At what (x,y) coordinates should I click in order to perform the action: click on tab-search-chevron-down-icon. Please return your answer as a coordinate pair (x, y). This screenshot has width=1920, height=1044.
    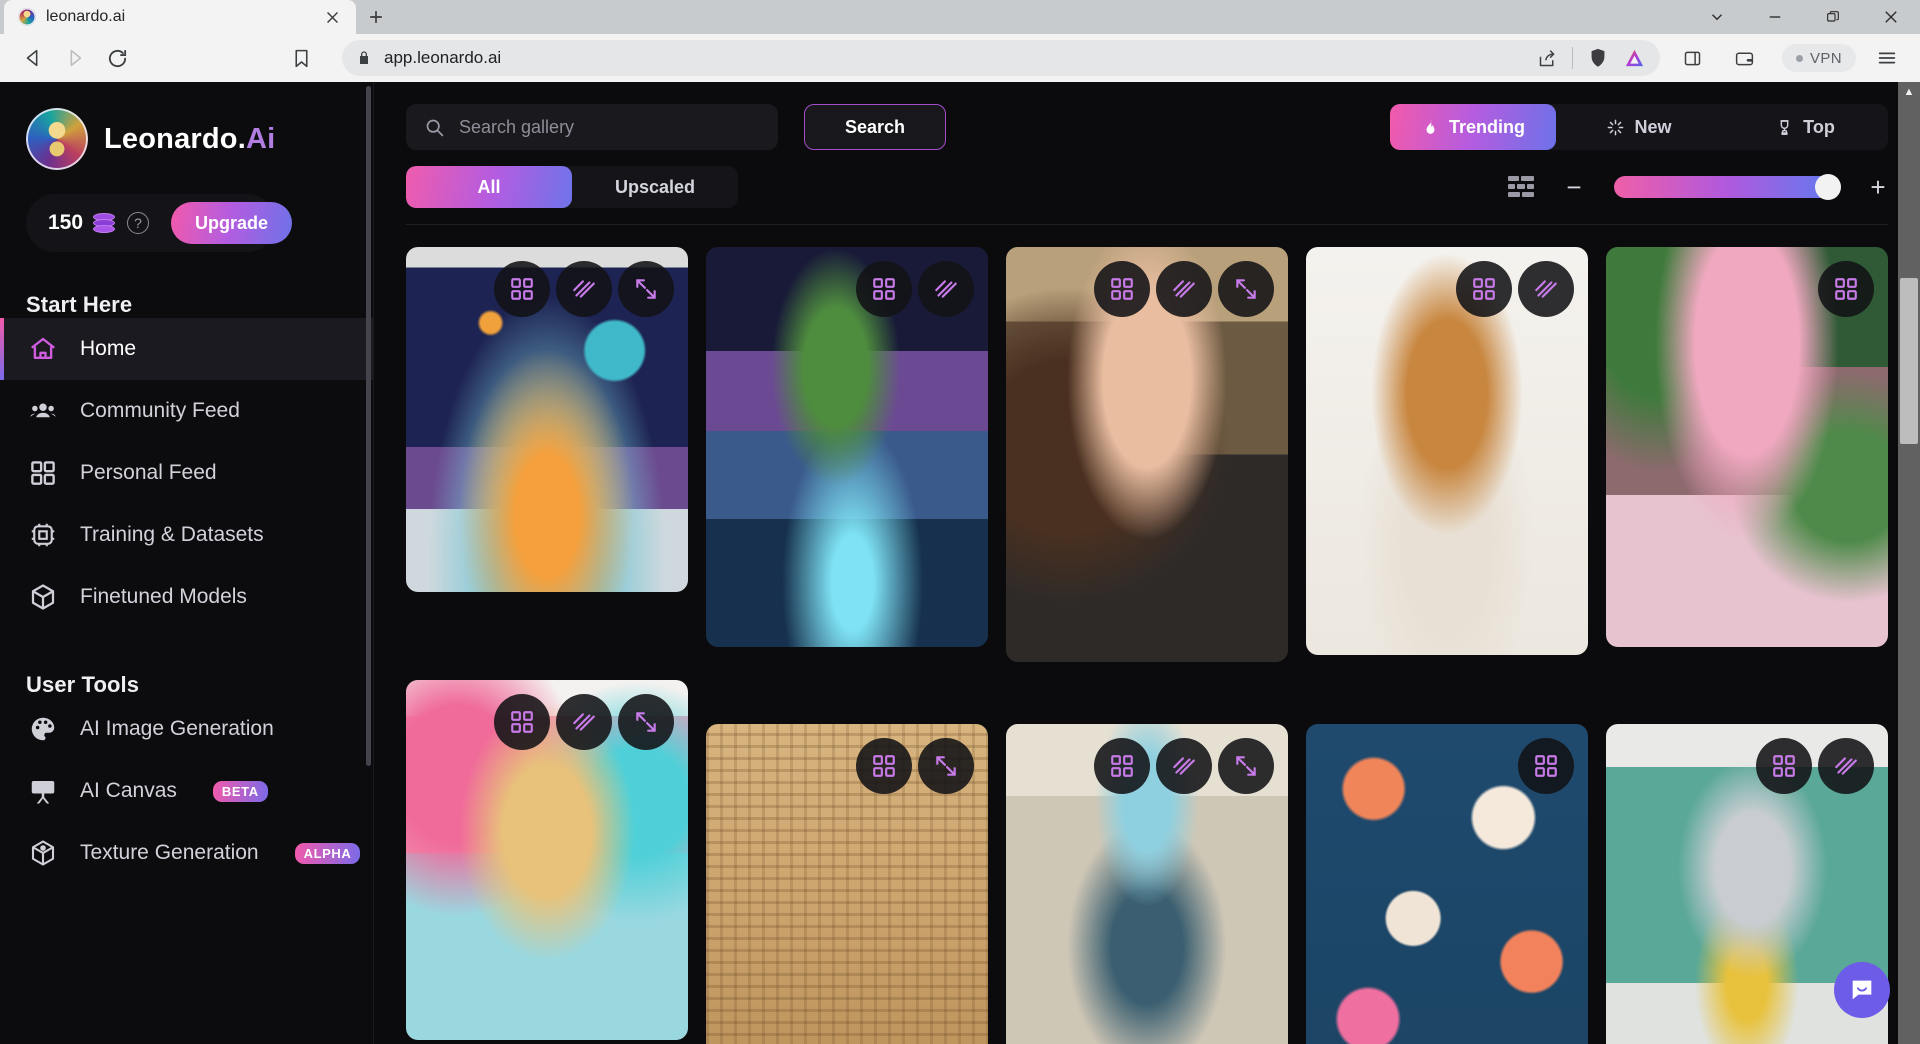
    Looking at the image, I should click on (1717, 17).